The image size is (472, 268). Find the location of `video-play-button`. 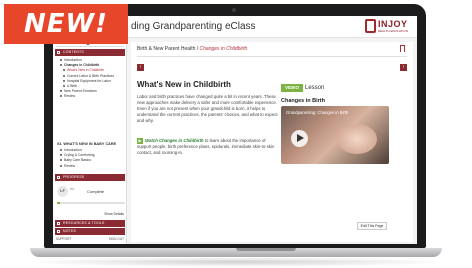

video-play-button is located at coordinates (299, 138).